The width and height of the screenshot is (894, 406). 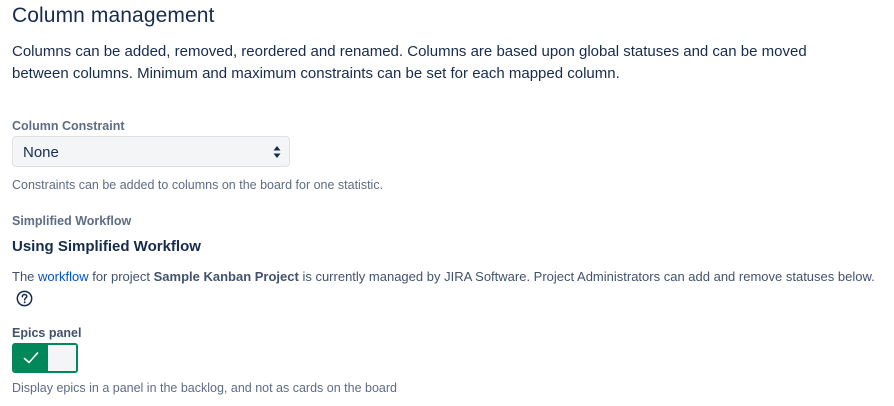 I want to click on simplified-workflow-label: Simplified Workflow, so click(x=72, y=221).